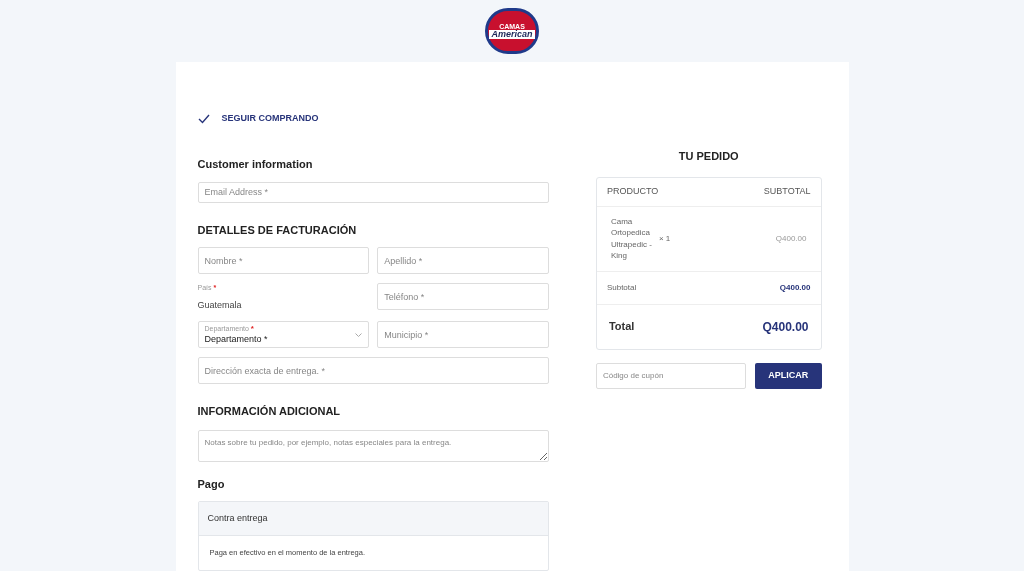 This screenshot has height=571, width=1024. I want to click on section-heading: Pago, so click(211, 484).